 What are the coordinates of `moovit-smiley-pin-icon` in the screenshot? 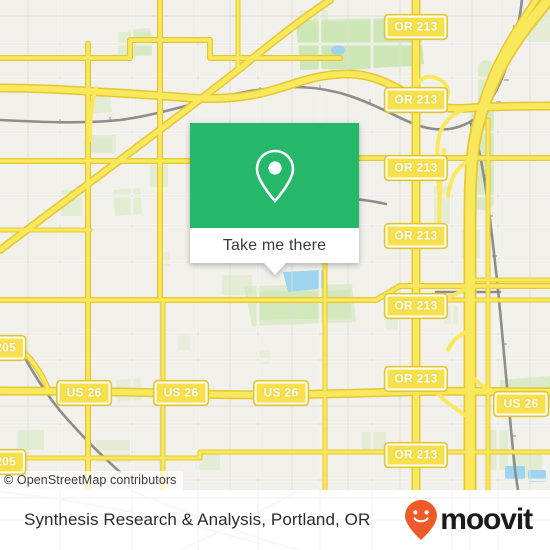 It's located at (421, 520).